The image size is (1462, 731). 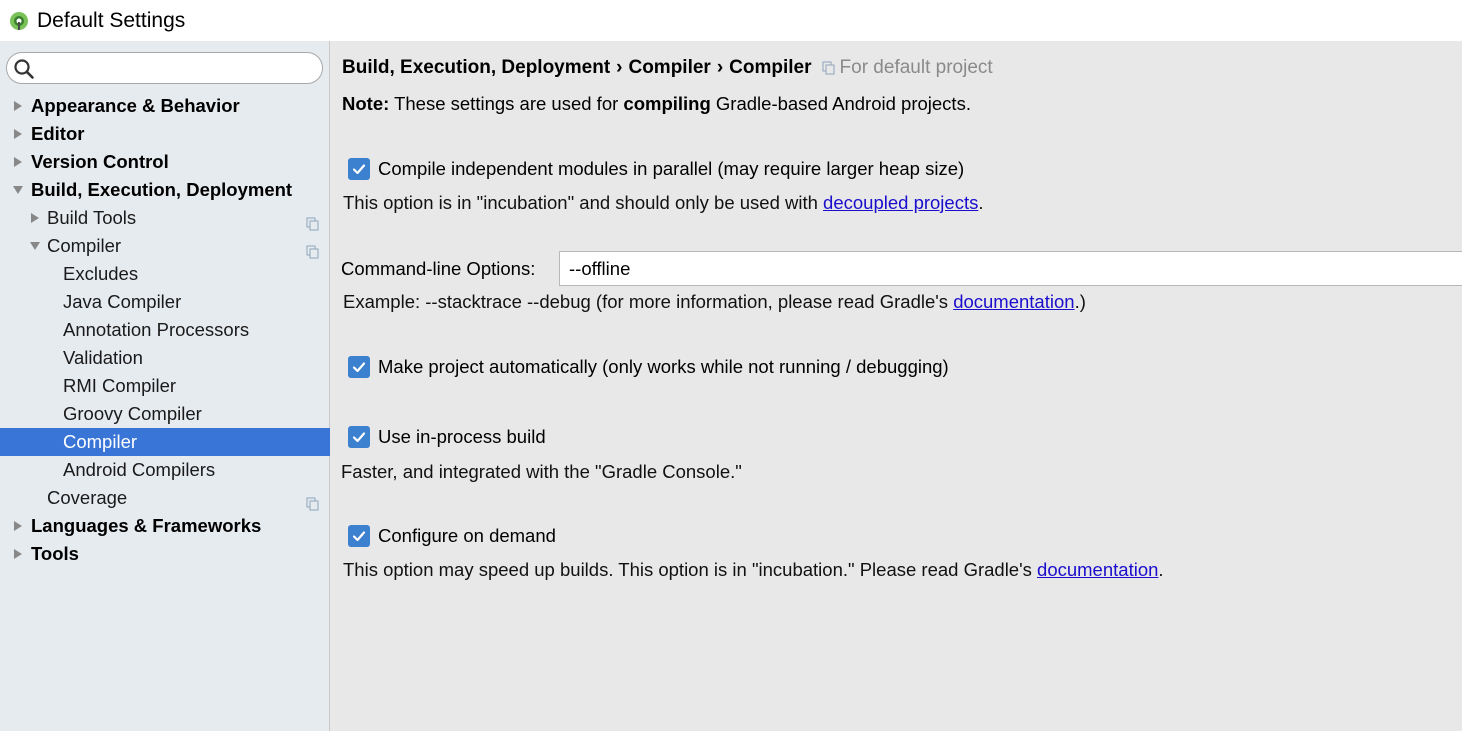 I want to click on note-part: These settings are used for, so click(x=506, y=103).